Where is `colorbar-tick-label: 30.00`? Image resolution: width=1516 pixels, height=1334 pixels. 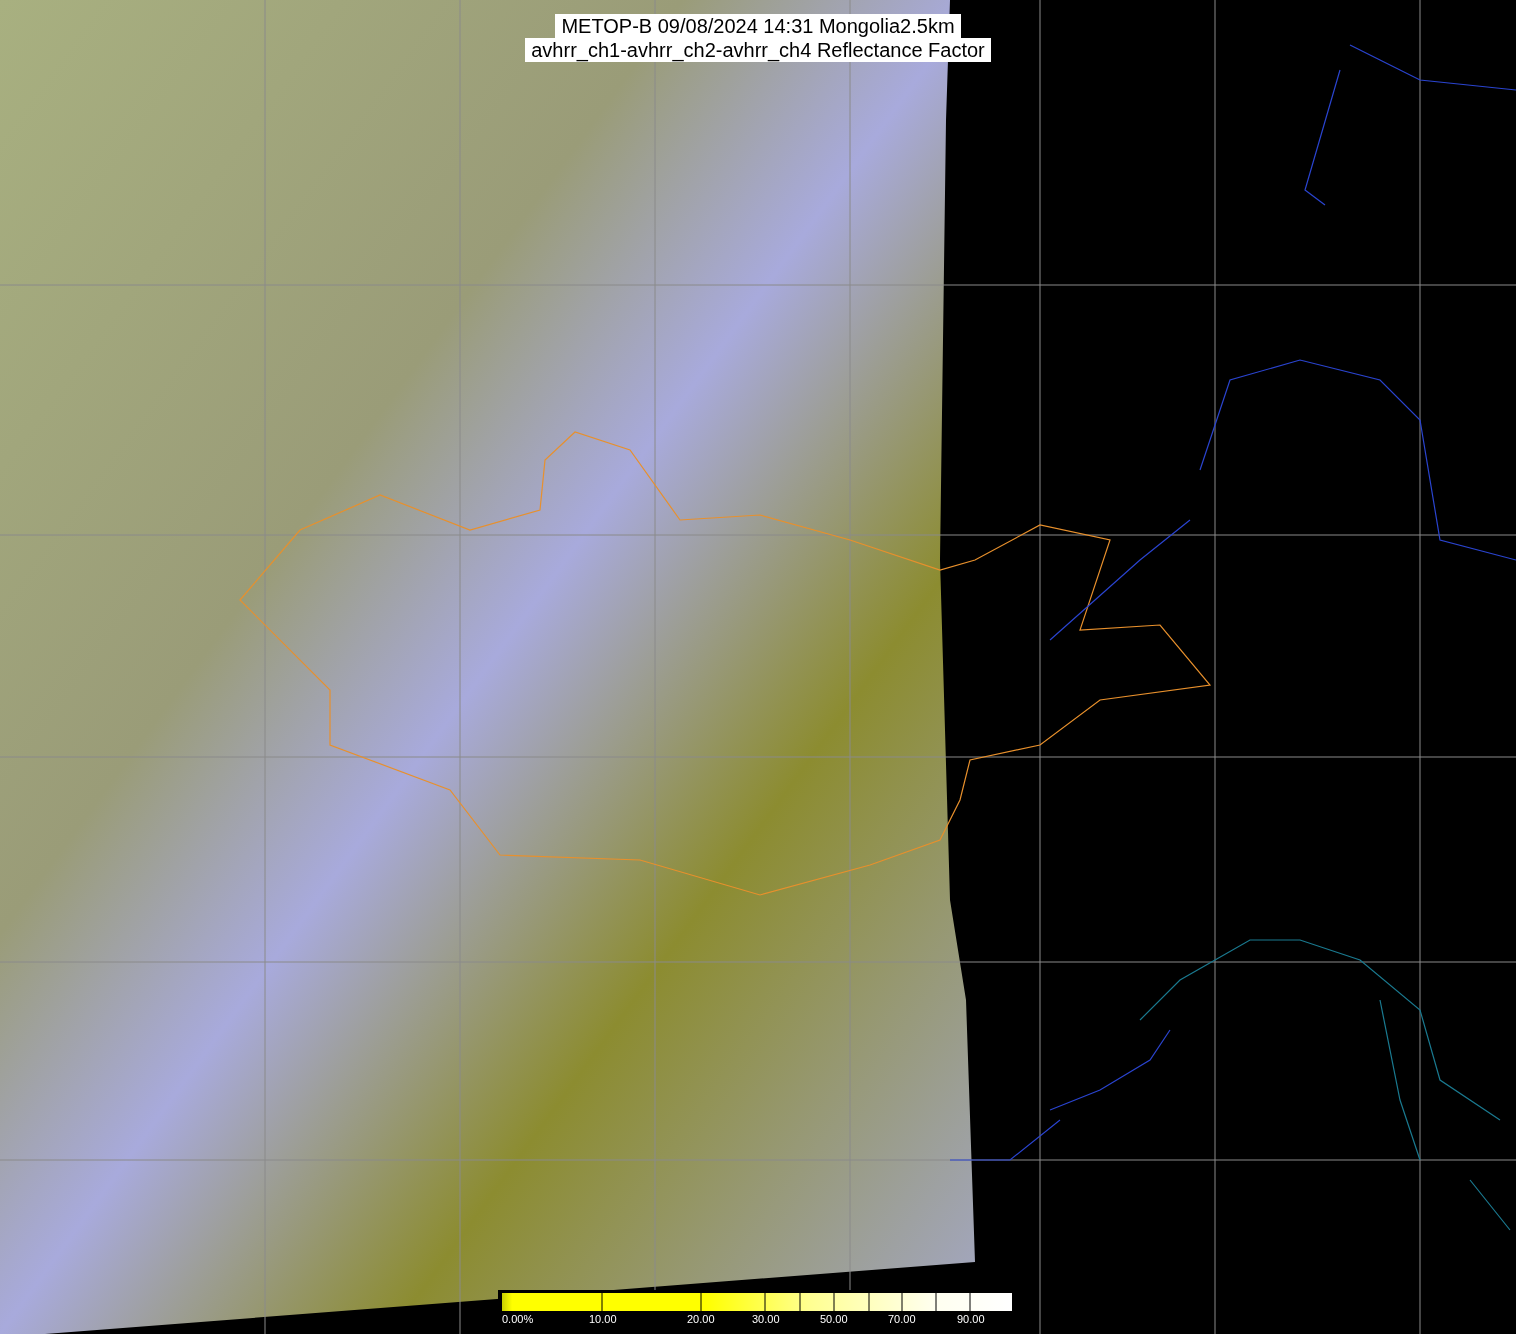
colorbar-tick-label: 30.00 is located at coordinates (766, 1319).